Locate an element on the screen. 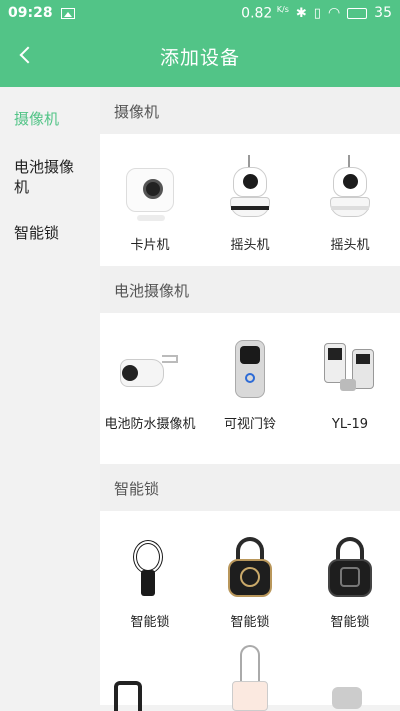  device-card: YL-19 is located at coordinates (350, 388).